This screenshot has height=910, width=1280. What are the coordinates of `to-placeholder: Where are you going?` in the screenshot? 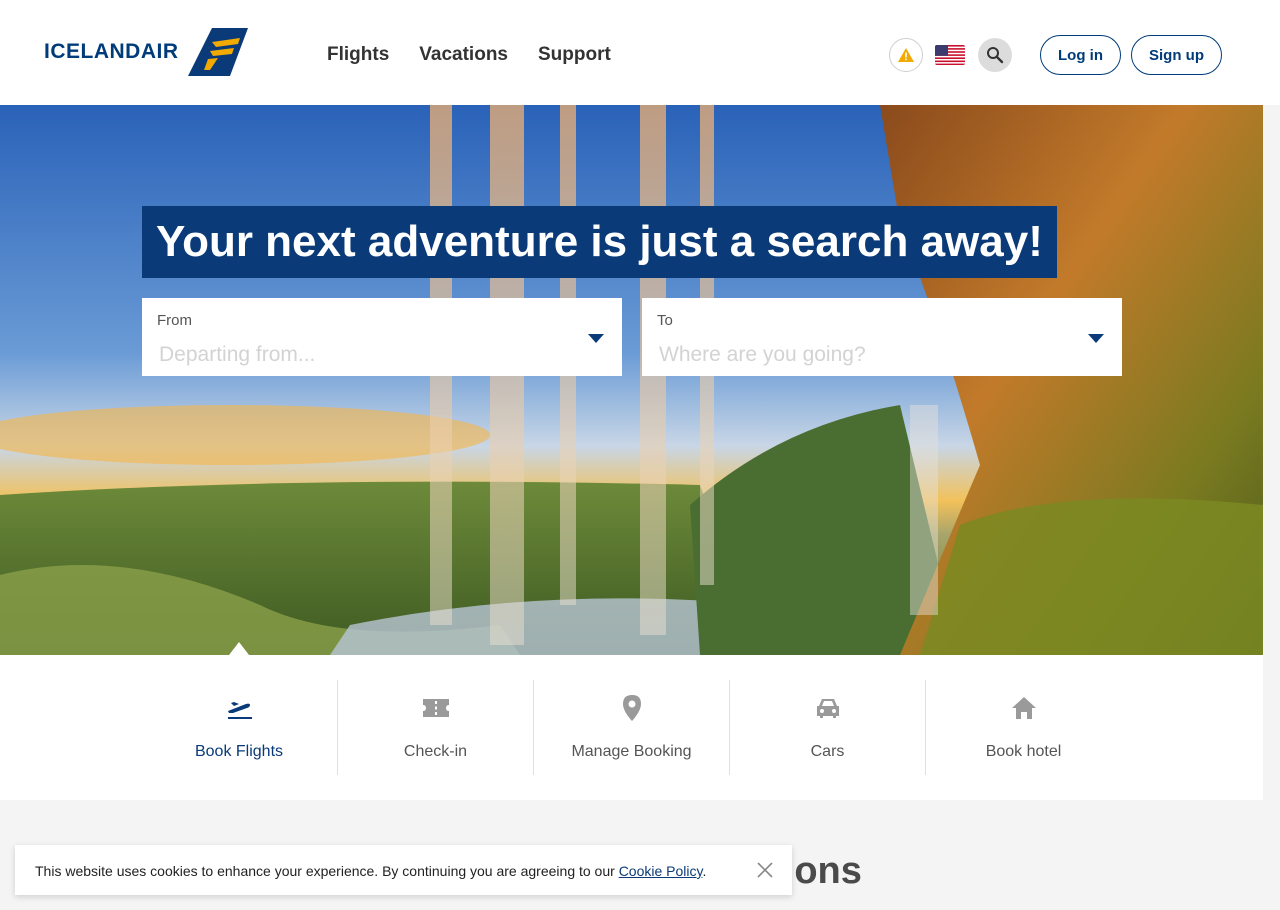 It's located at (762, 354).